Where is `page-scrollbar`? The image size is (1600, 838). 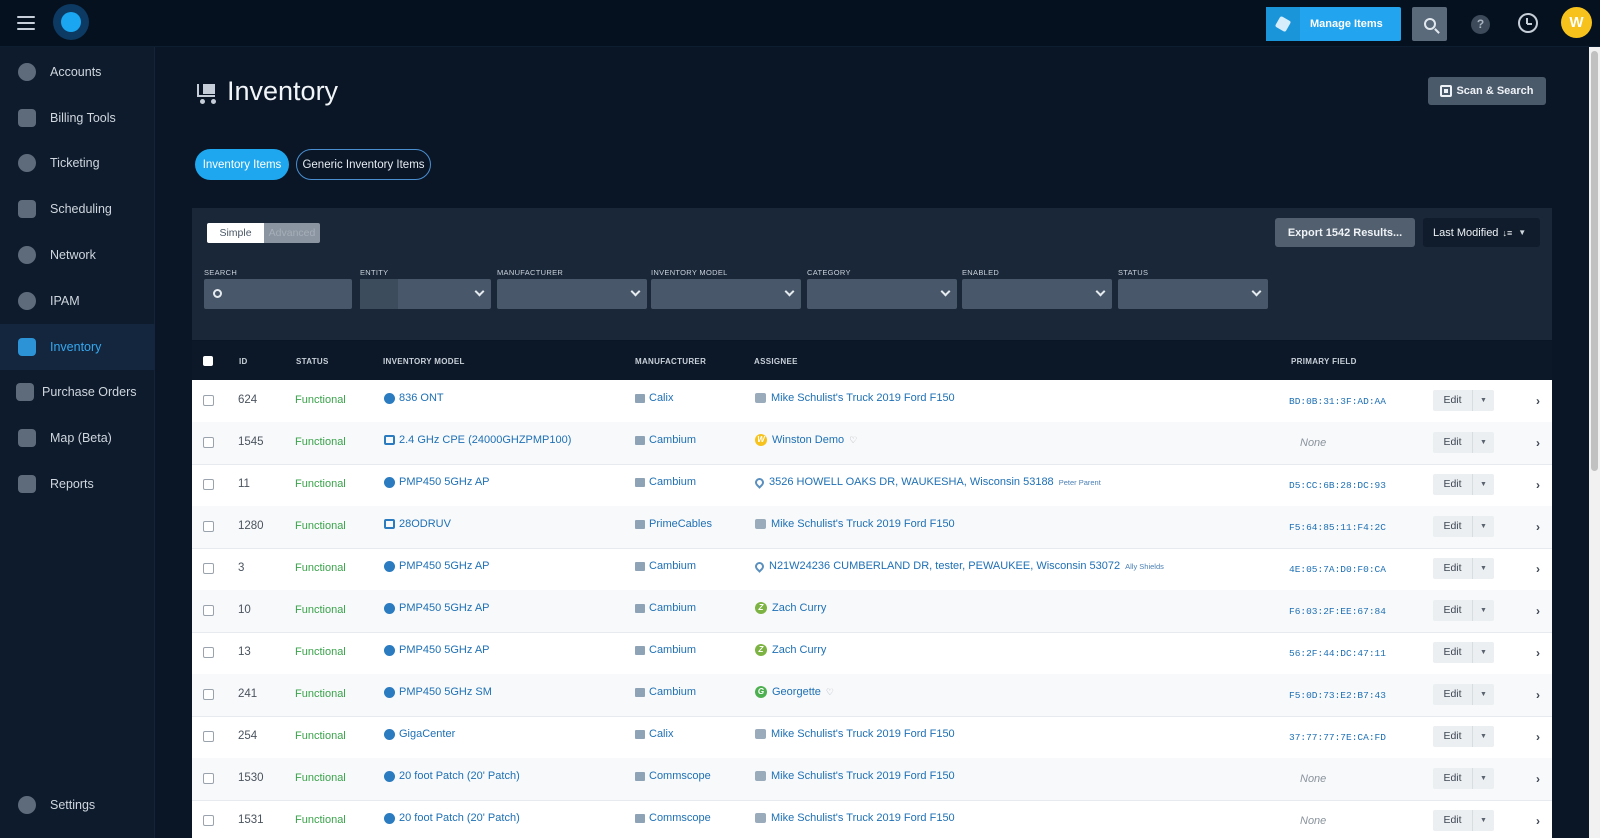
page-scrollbar is located at coordinates (1594, 442).